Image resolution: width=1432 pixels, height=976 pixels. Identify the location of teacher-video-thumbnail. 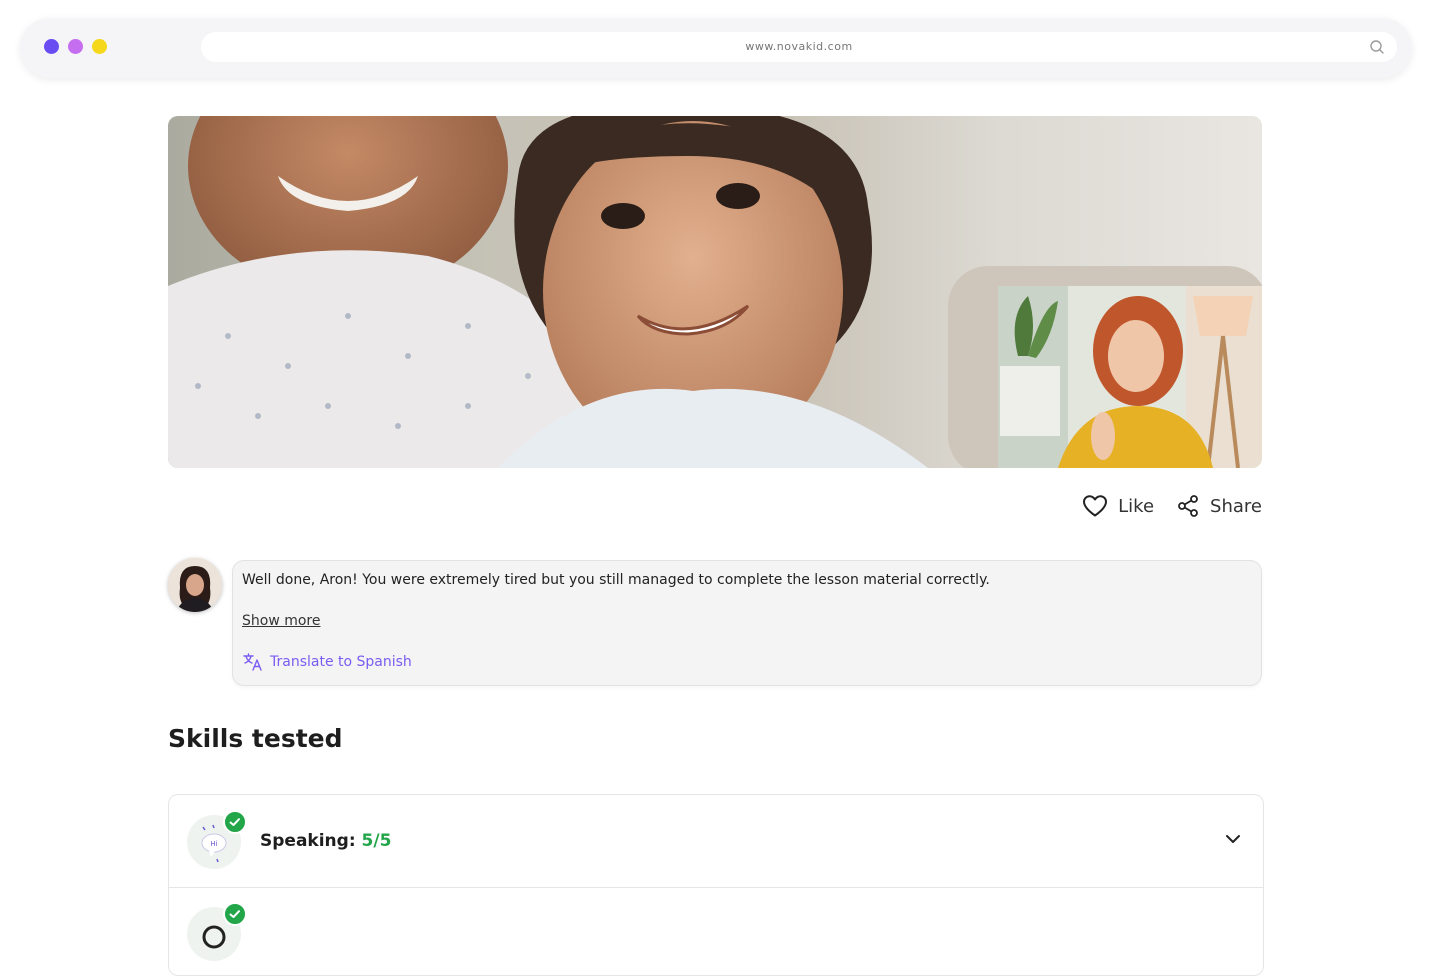
(1130, 377).